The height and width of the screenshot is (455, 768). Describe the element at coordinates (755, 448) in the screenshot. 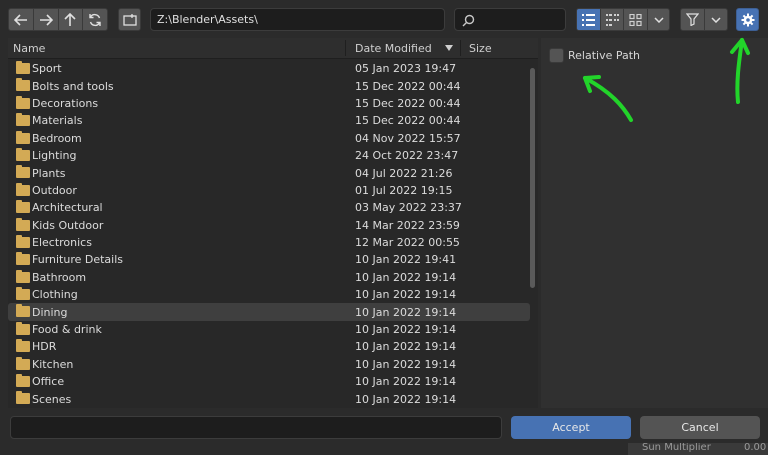

I see `background-property-value: 0.00` at that location.